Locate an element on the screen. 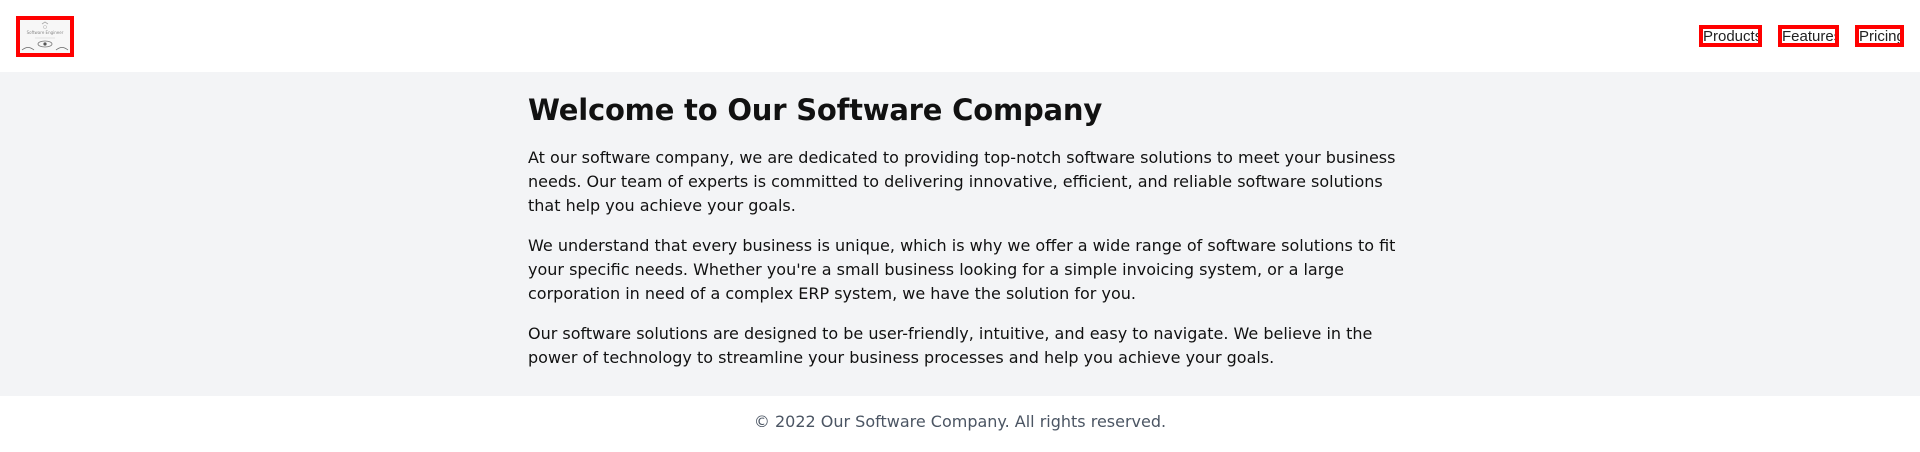  company-logo: Software Engineer is located at coordinates (45, 36).